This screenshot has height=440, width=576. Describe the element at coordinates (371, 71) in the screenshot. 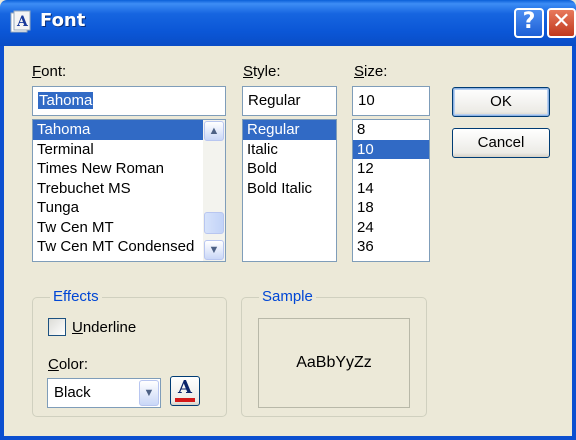

I see `size-label: Size:` at that location.